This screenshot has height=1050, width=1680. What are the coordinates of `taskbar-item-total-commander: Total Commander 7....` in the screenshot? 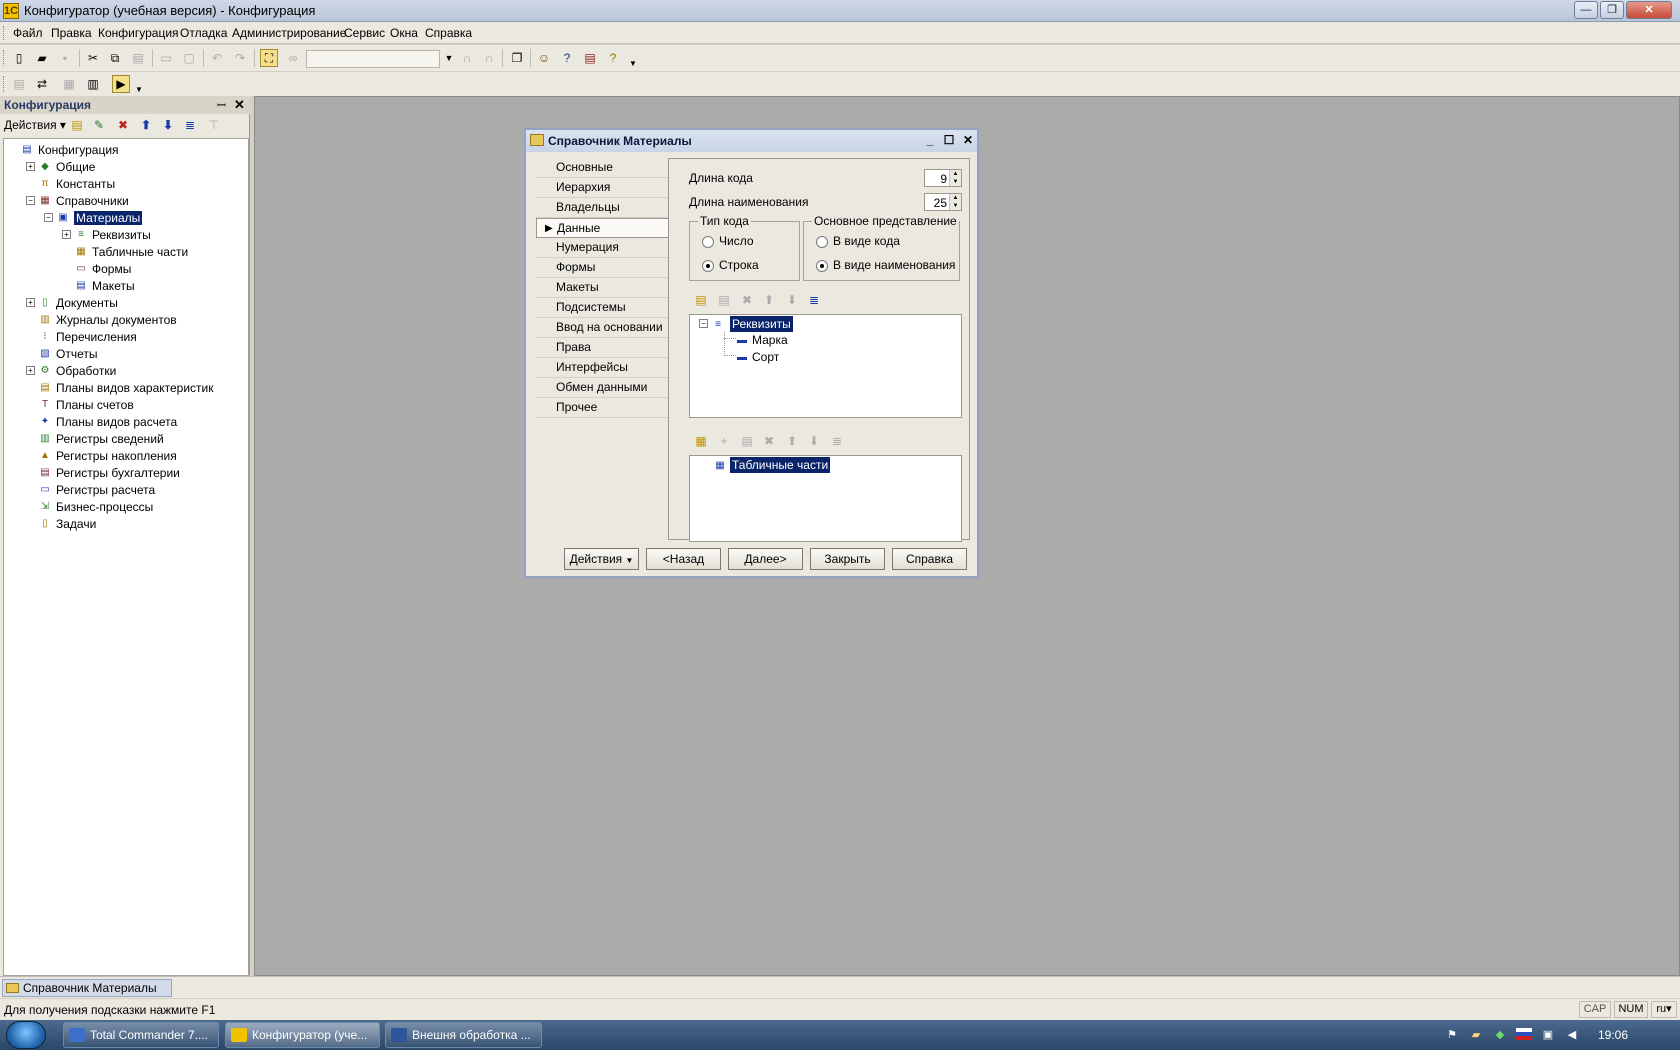 It's located at (141, 1035).